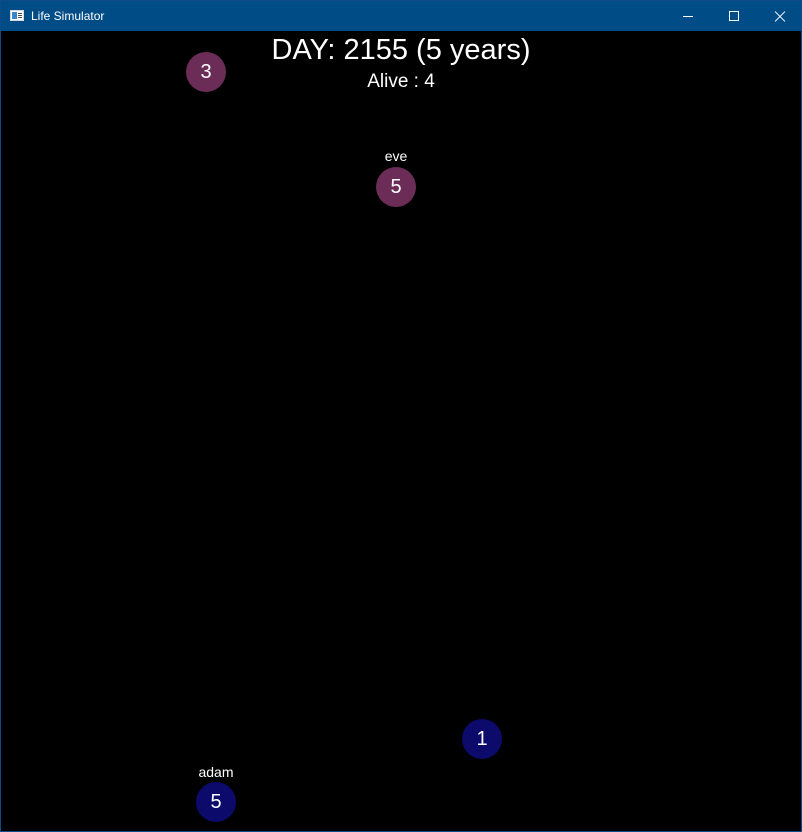 Image resolution: width=802 pixels, height=832 pixels. What do you see at coordinates (401, 50) in the screenshot?
I see `day-counter: DAY: 2155 (5 years)` at bounding box center [401, 50].